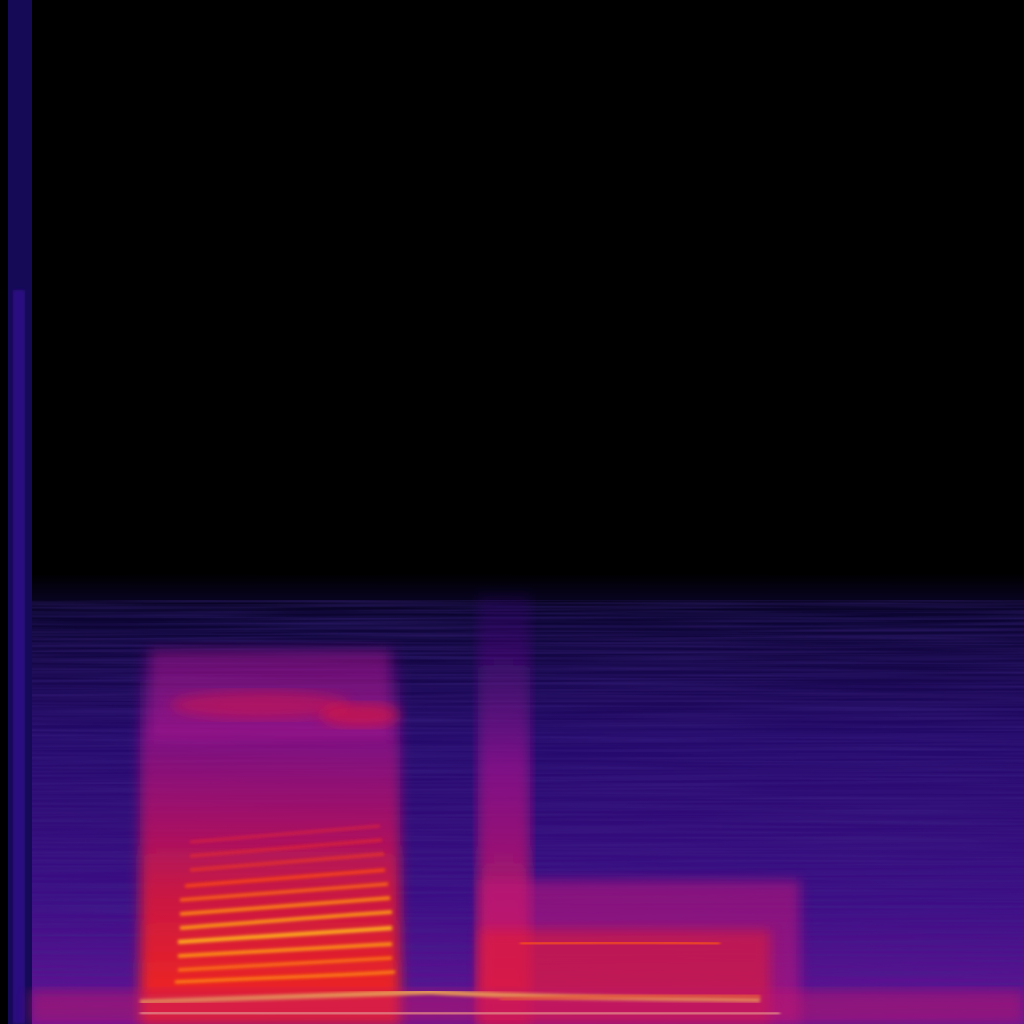 This screenshot has height=1024, width=1024. What do you see at coordinates (527, 1007) in the screenshot?
I see `bottom-glow` at bounding box center [527, 1007].